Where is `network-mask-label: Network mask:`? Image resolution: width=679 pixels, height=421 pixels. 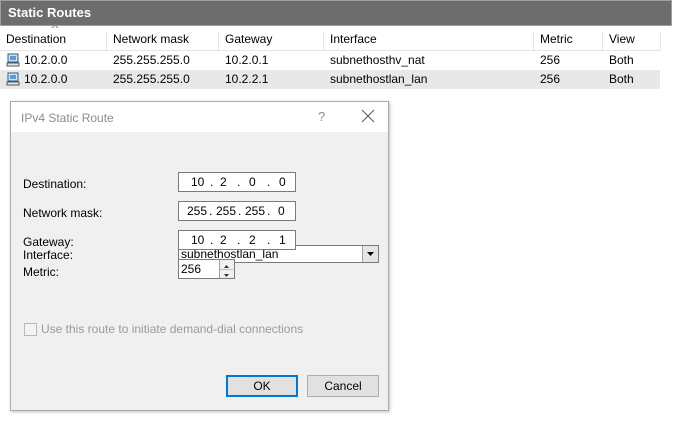
network-mask-label: Network mask: is located at coordinates (63, 213).